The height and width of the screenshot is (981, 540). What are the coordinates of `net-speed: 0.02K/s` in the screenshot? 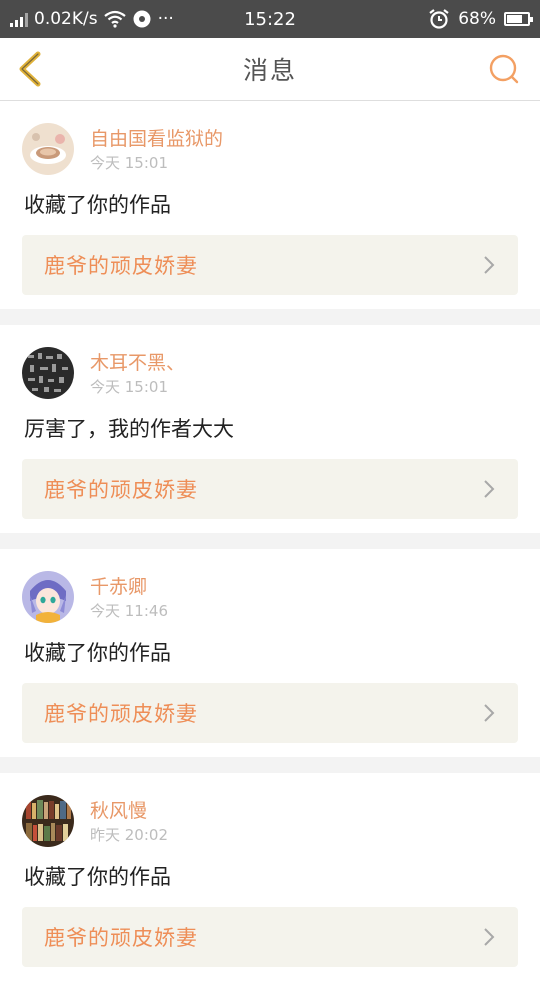 It's located at (66, 19).